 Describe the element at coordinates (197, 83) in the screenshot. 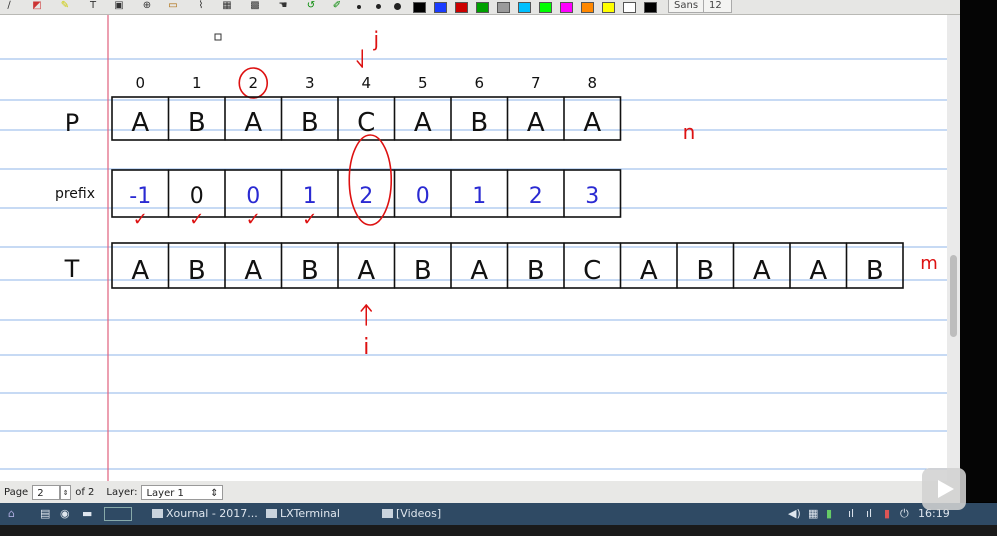

I see `index-label: 1` at that location.